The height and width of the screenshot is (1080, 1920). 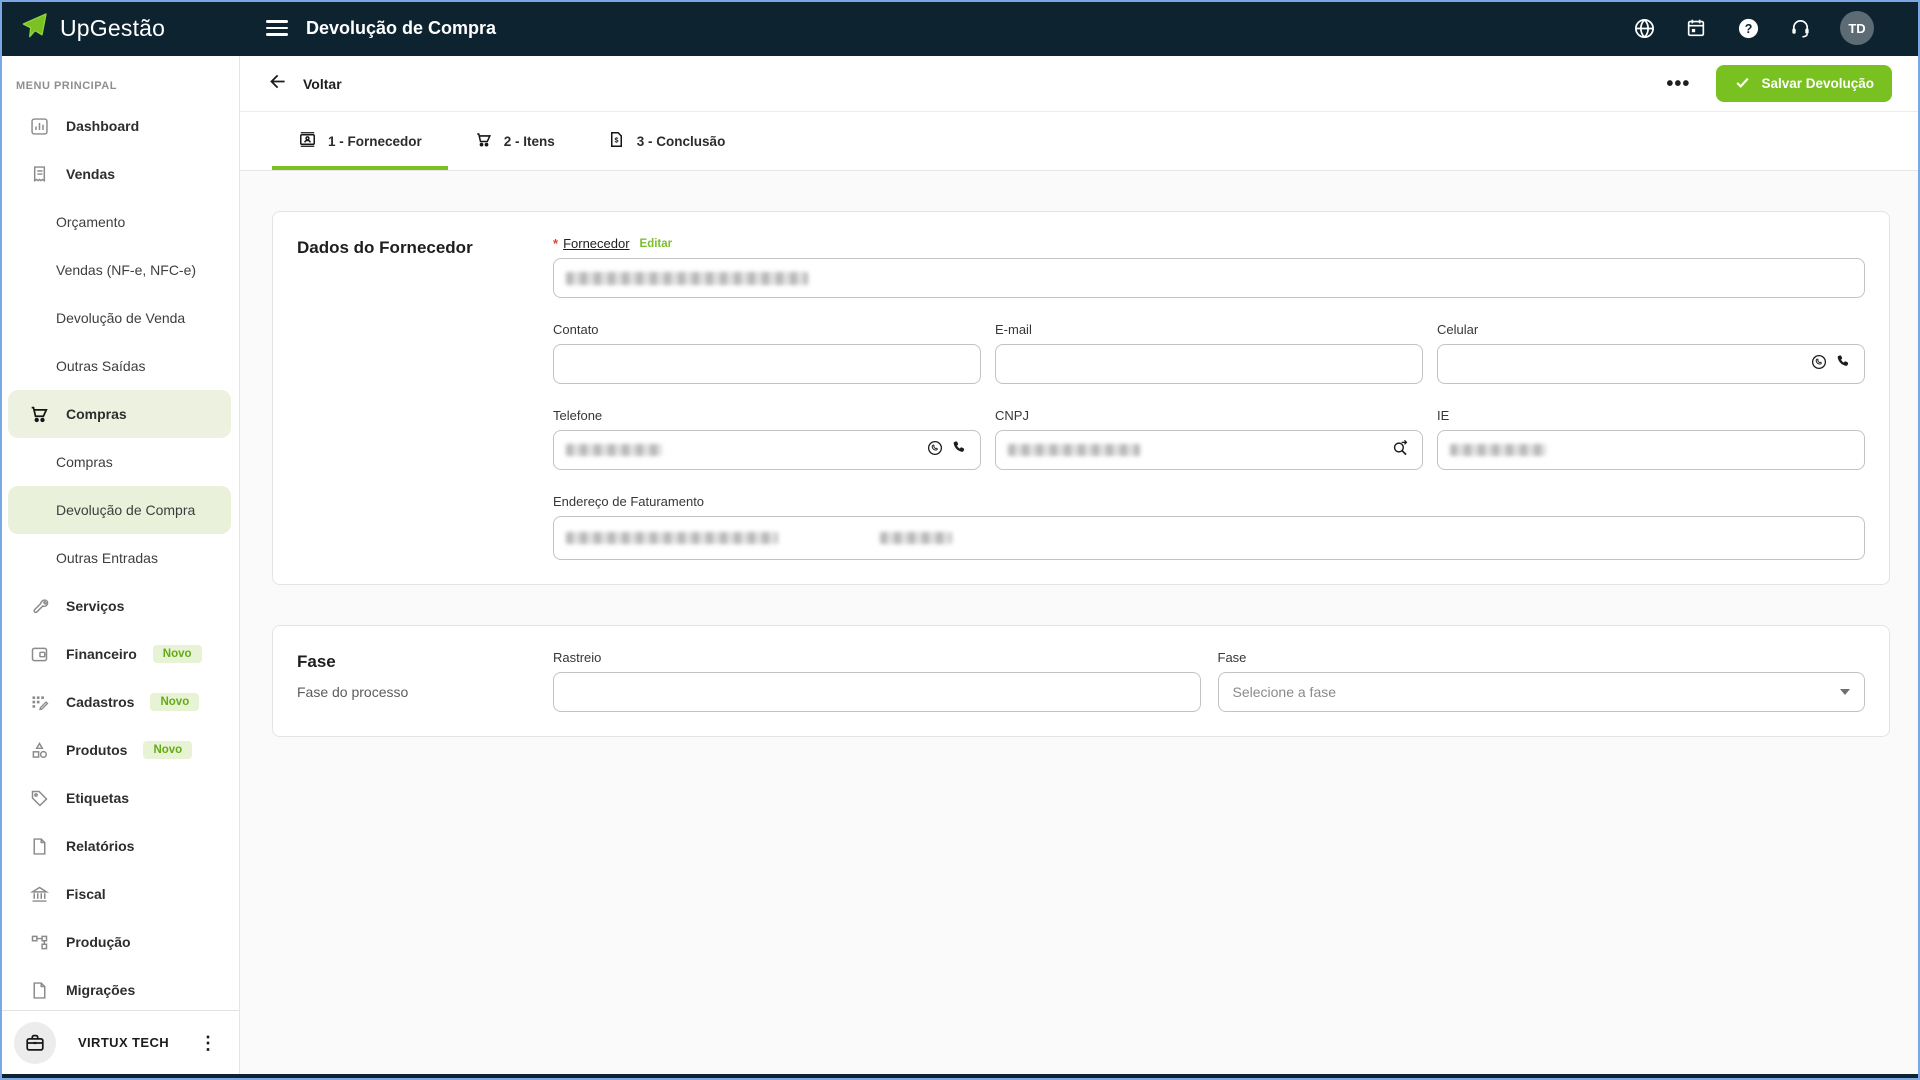 I want to click on topbar: UpGestão Devolução de Compra ? TD, so click(x=960, y=28).